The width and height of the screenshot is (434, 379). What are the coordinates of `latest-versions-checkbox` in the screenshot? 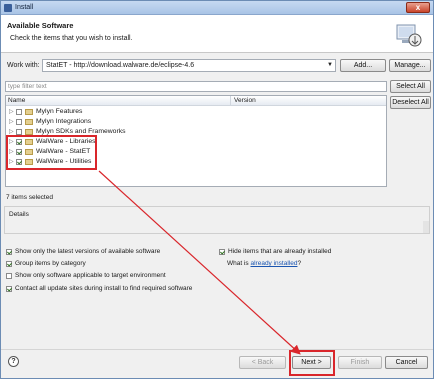 It's located at (9, 252).